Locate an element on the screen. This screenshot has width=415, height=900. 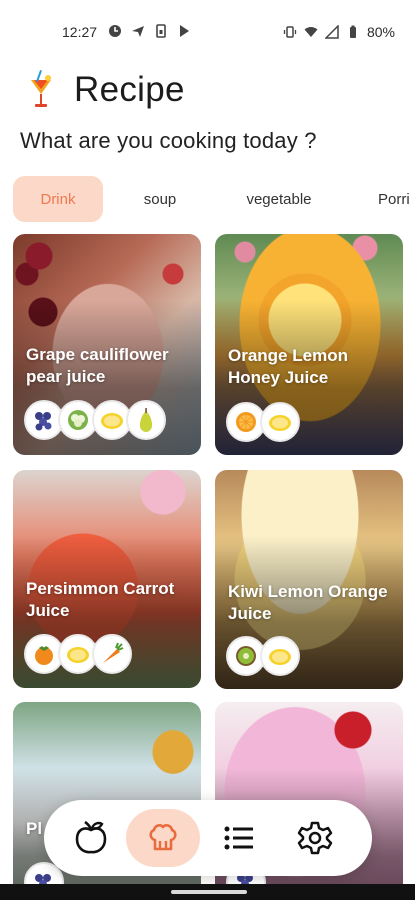
app-notification-icon is located at coordinates (115, 31).